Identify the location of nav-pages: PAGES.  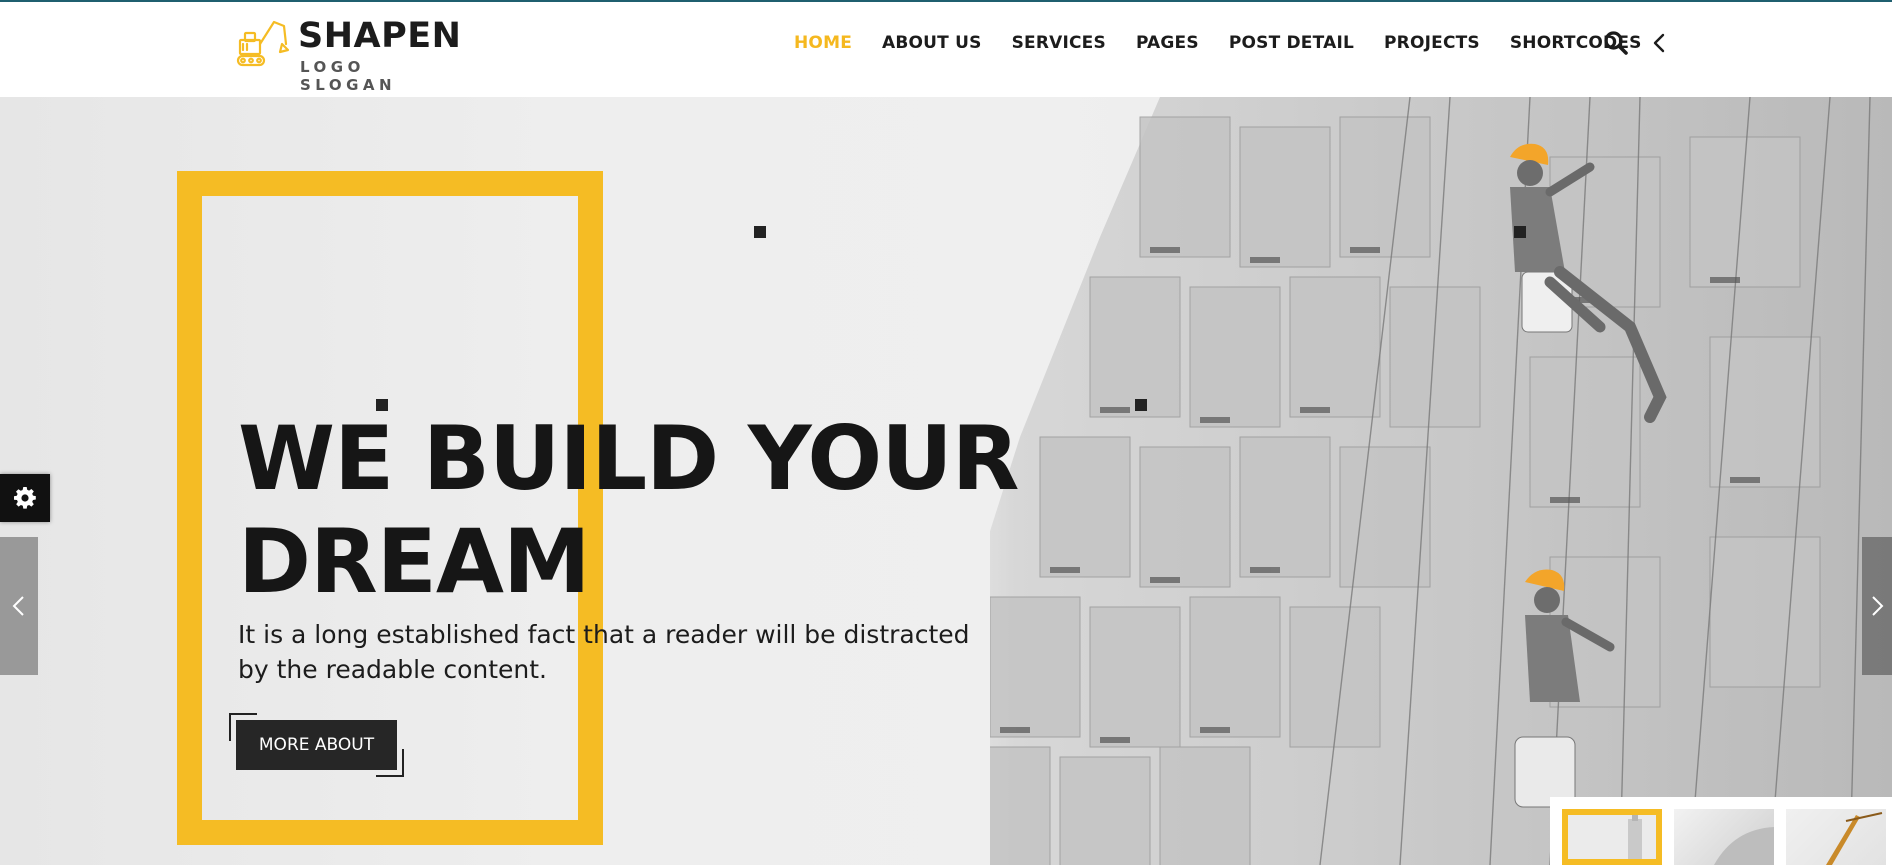
(1167, 43).